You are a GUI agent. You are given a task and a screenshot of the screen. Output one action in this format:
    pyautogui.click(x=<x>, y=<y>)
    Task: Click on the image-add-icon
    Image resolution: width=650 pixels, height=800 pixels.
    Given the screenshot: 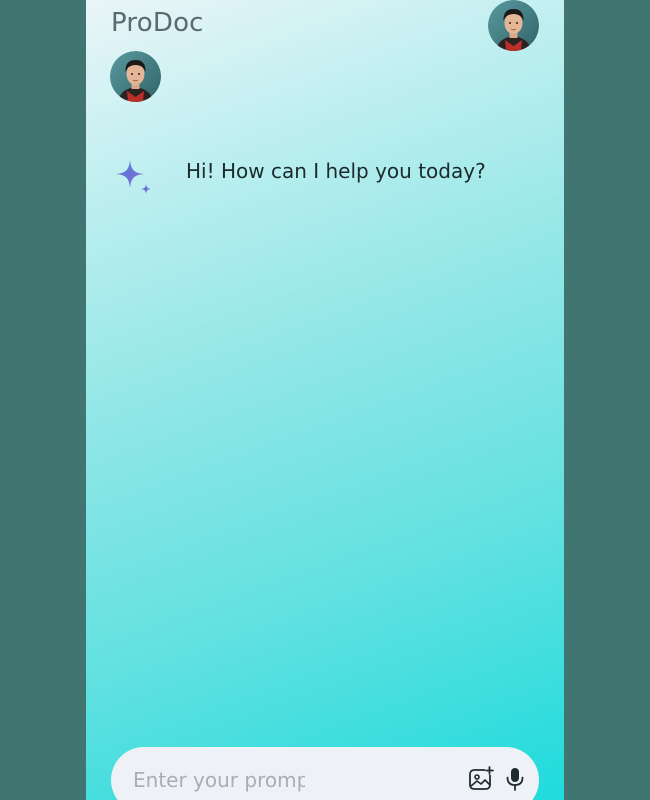 What is the action you would take?
    pyautogui.click(x=481, y=779)
    